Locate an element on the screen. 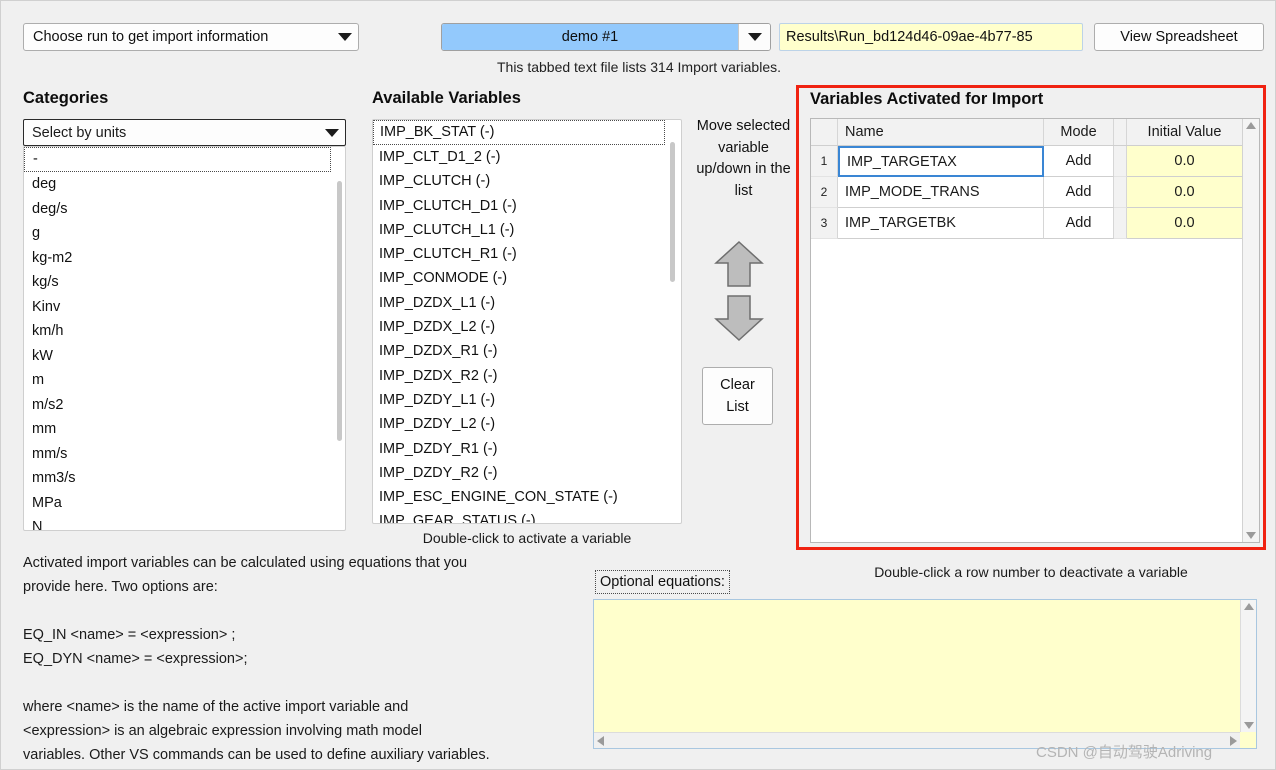 This screenshot has width=1276, height=770. clear-list-button: Clear List is located at coordinates (737, 396).